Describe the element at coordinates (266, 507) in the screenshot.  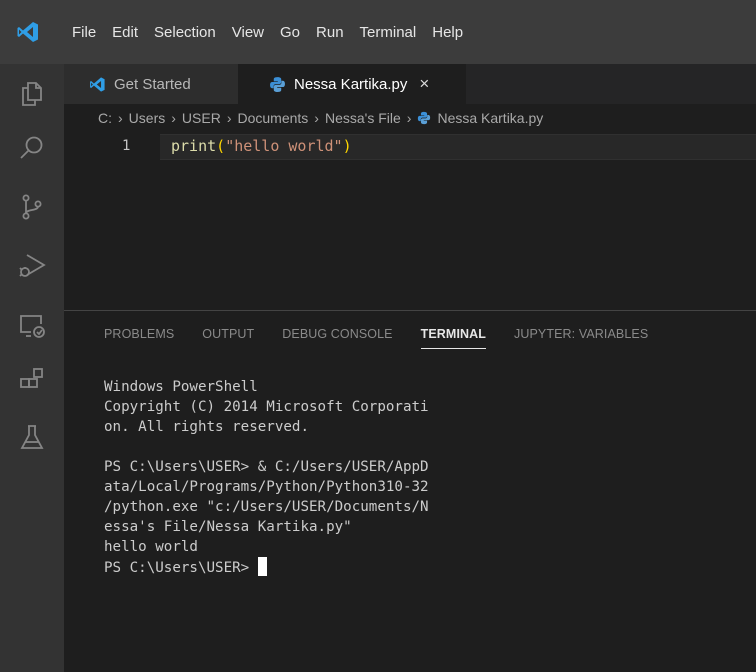
I see `terminal-line: /python.exe "c:/Users/USER/Documents/N` at that location.